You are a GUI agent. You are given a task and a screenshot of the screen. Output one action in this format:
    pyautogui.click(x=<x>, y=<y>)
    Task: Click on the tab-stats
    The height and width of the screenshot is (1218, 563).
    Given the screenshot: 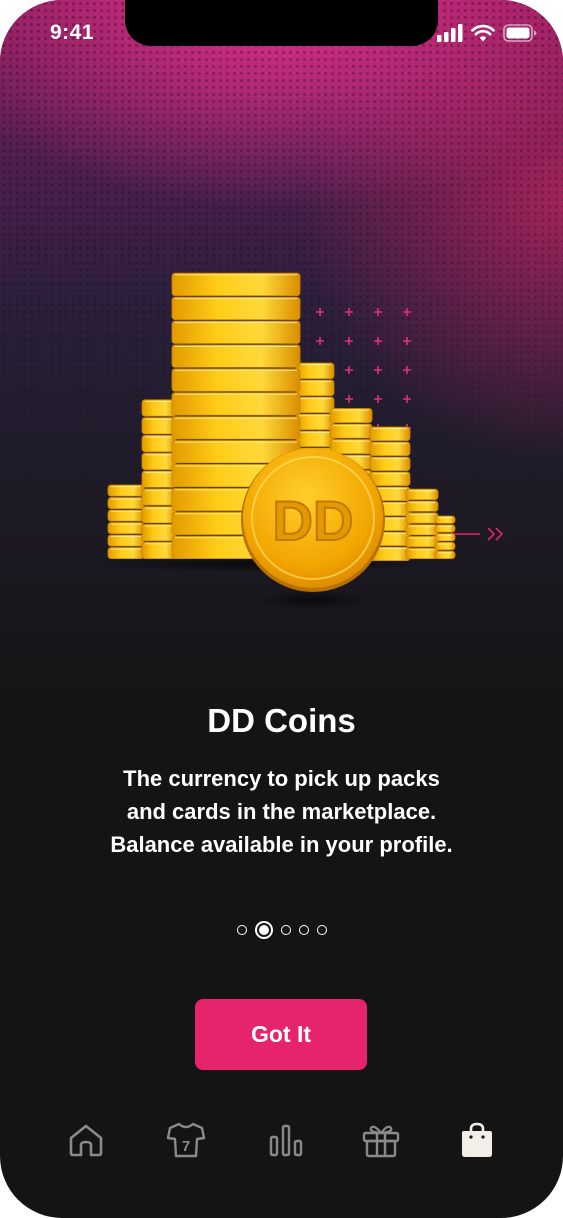 What is the action you would take?
    pyautogui.click(x=286, y=1140)
    